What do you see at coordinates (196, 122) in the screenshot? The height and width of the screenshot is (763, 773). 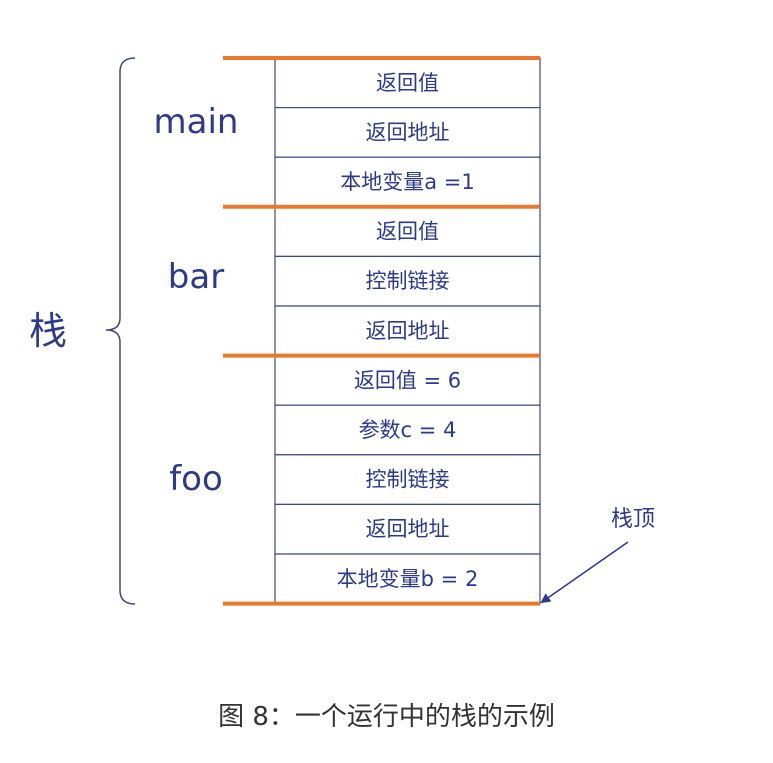 I see `frame-label-main: main` at bounding box center [196, 122].